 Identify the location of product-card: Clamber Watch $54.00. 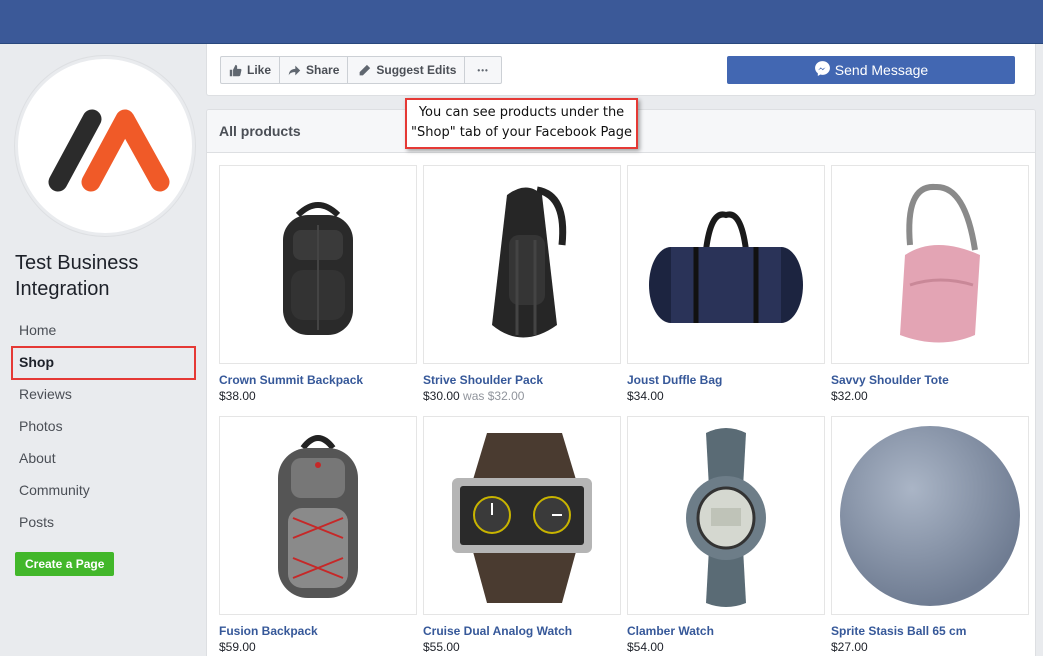
(726, 536).